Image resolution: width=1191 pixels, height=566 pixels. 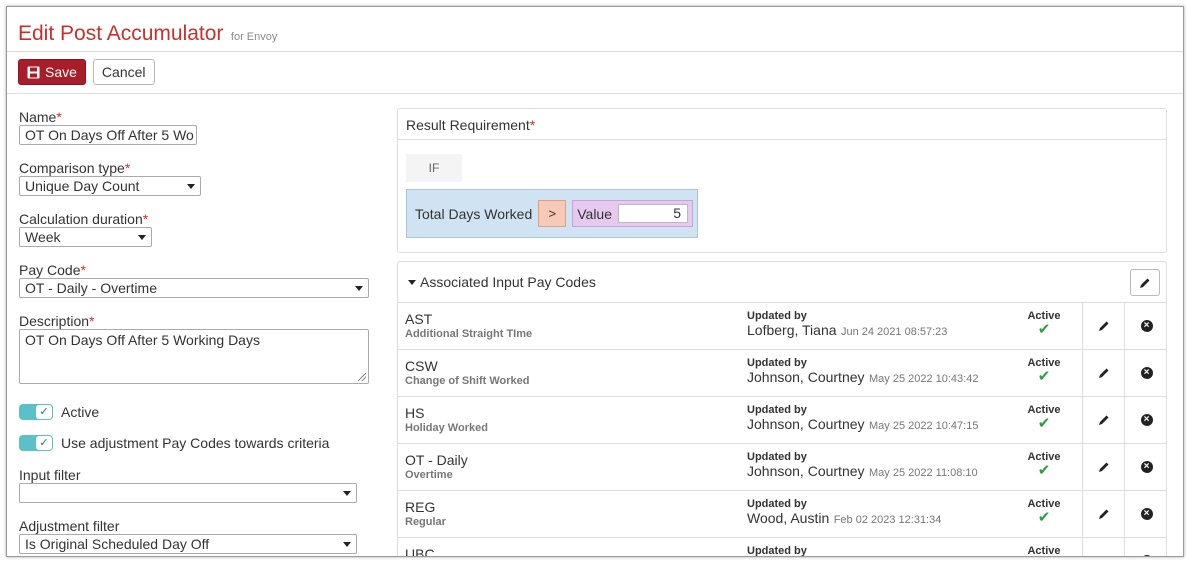 I want to click on operator-button: >, so click(x=552, y=213).